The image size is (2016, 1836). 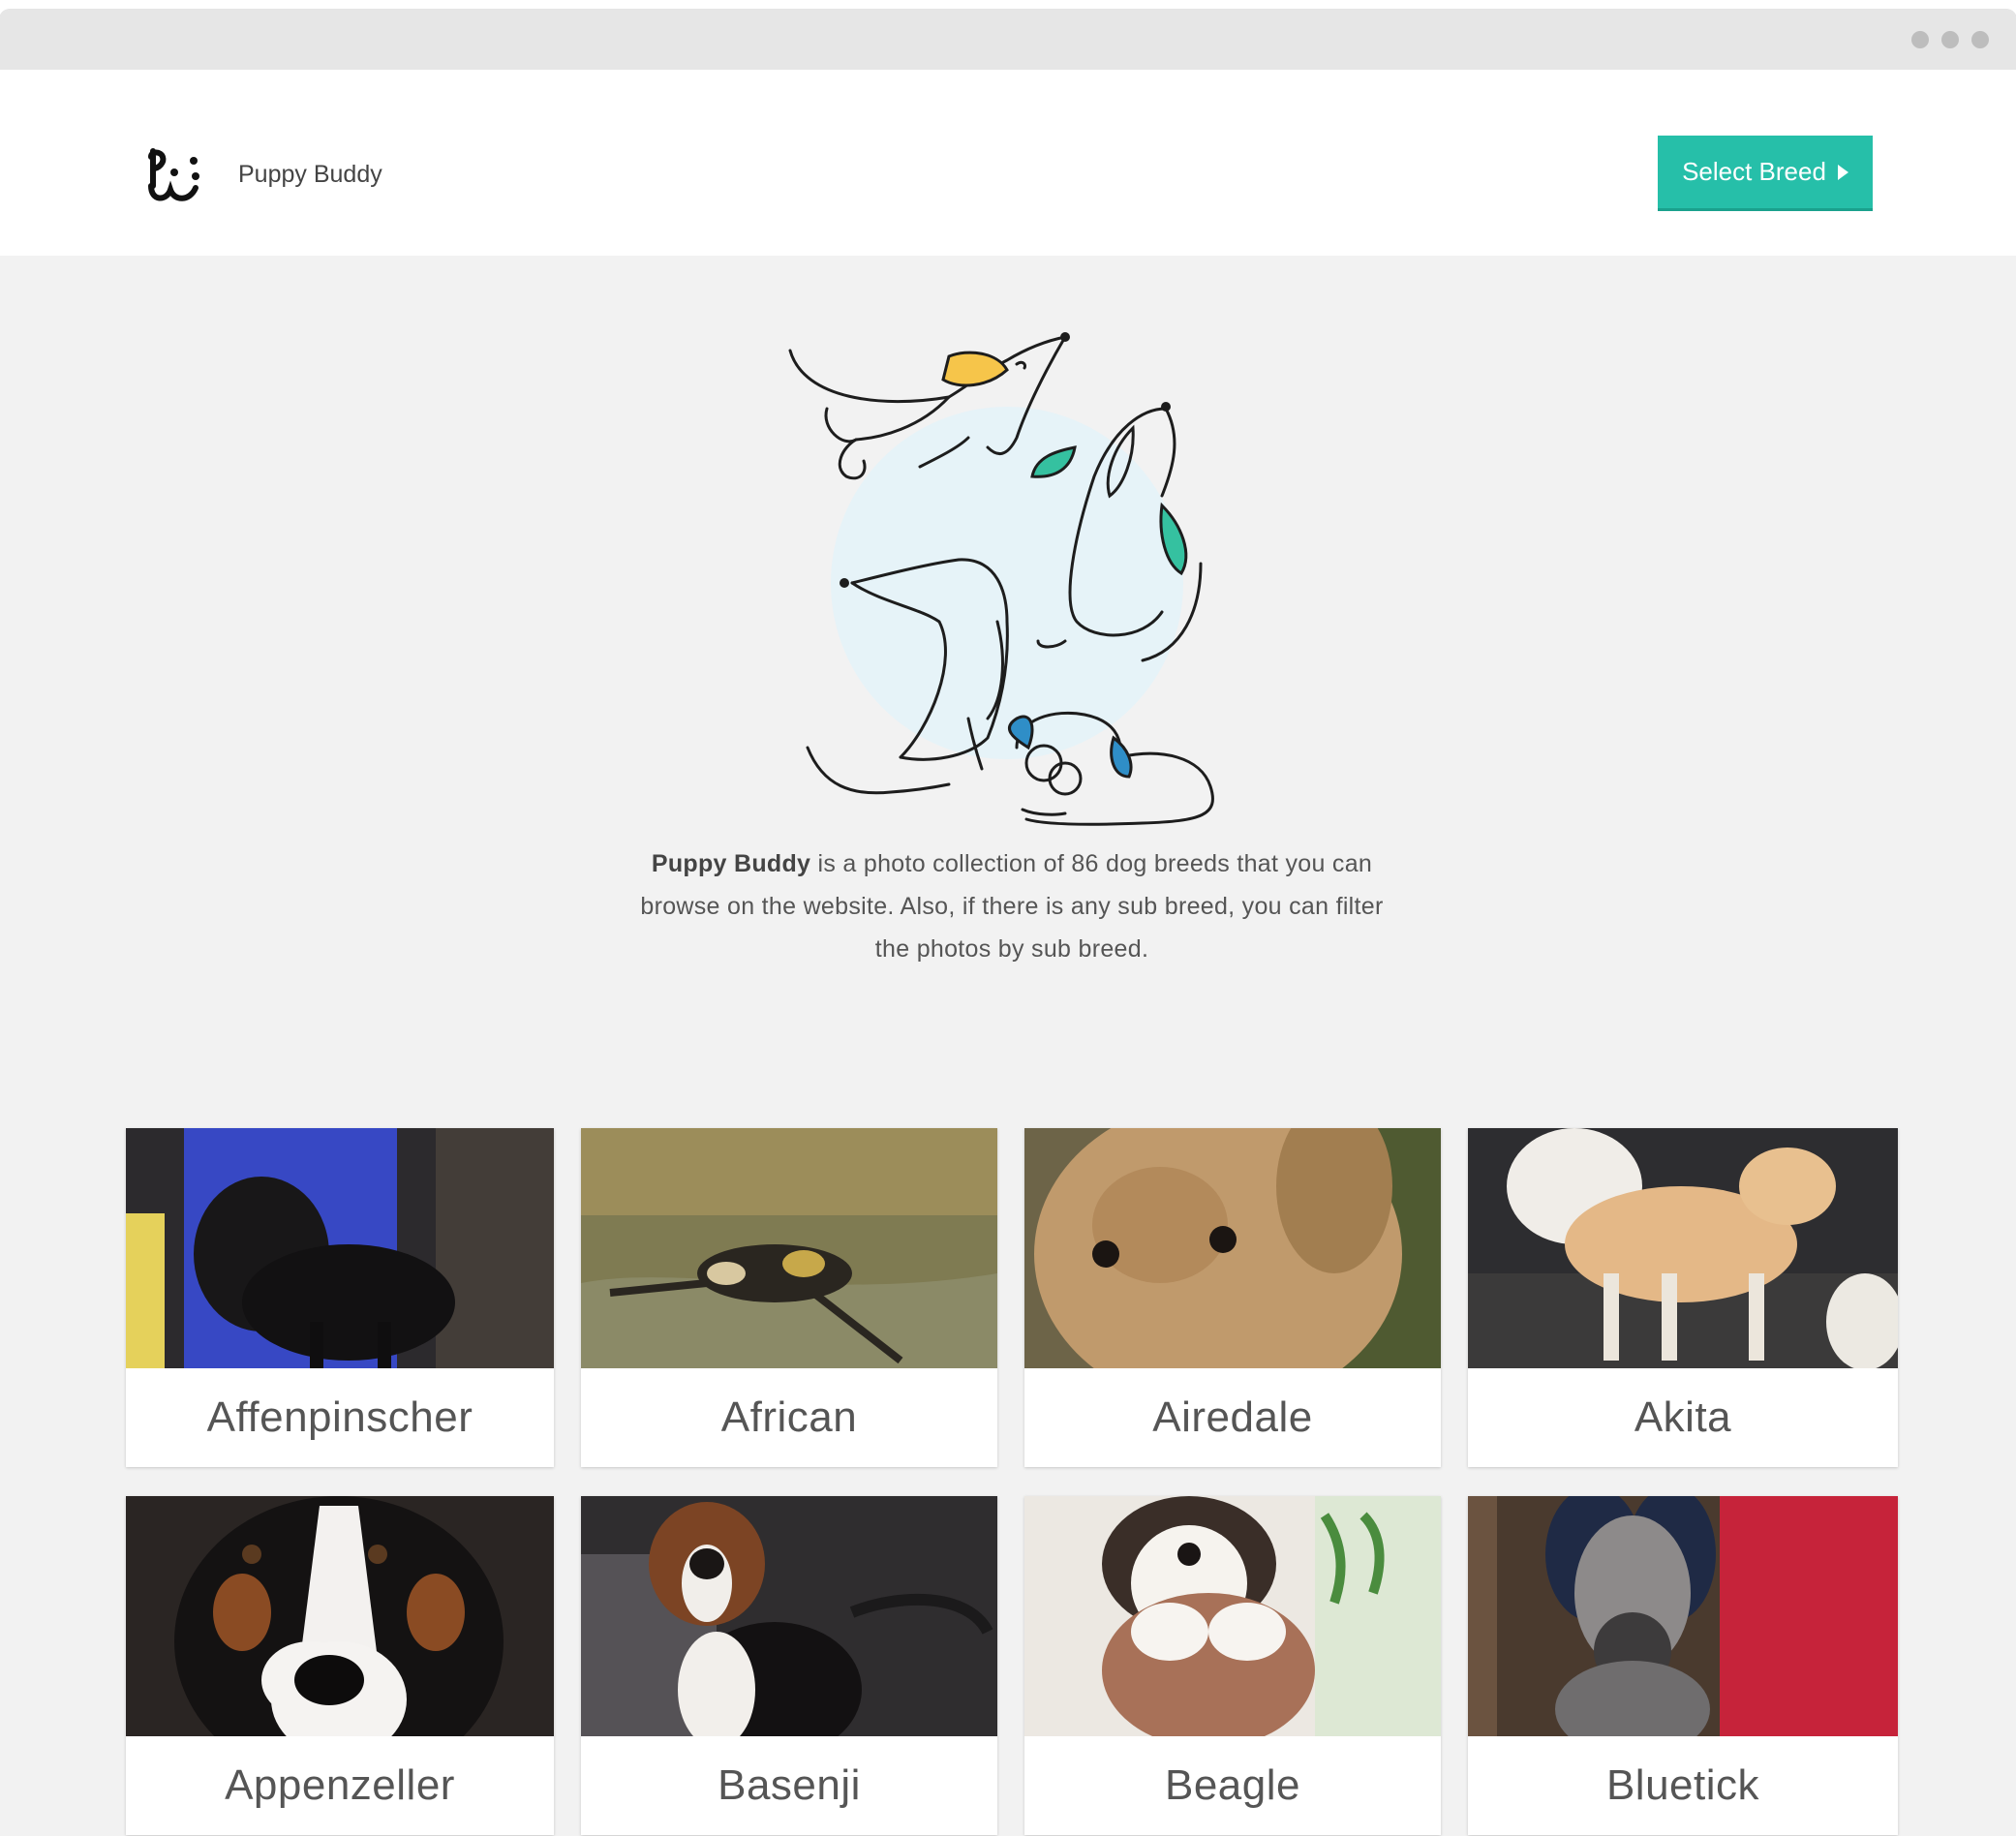 What do you see at coordinates (340, 1785) in the screenshot?
I see `breed-label: Appenzeller` at bounding box center [340, 1785].